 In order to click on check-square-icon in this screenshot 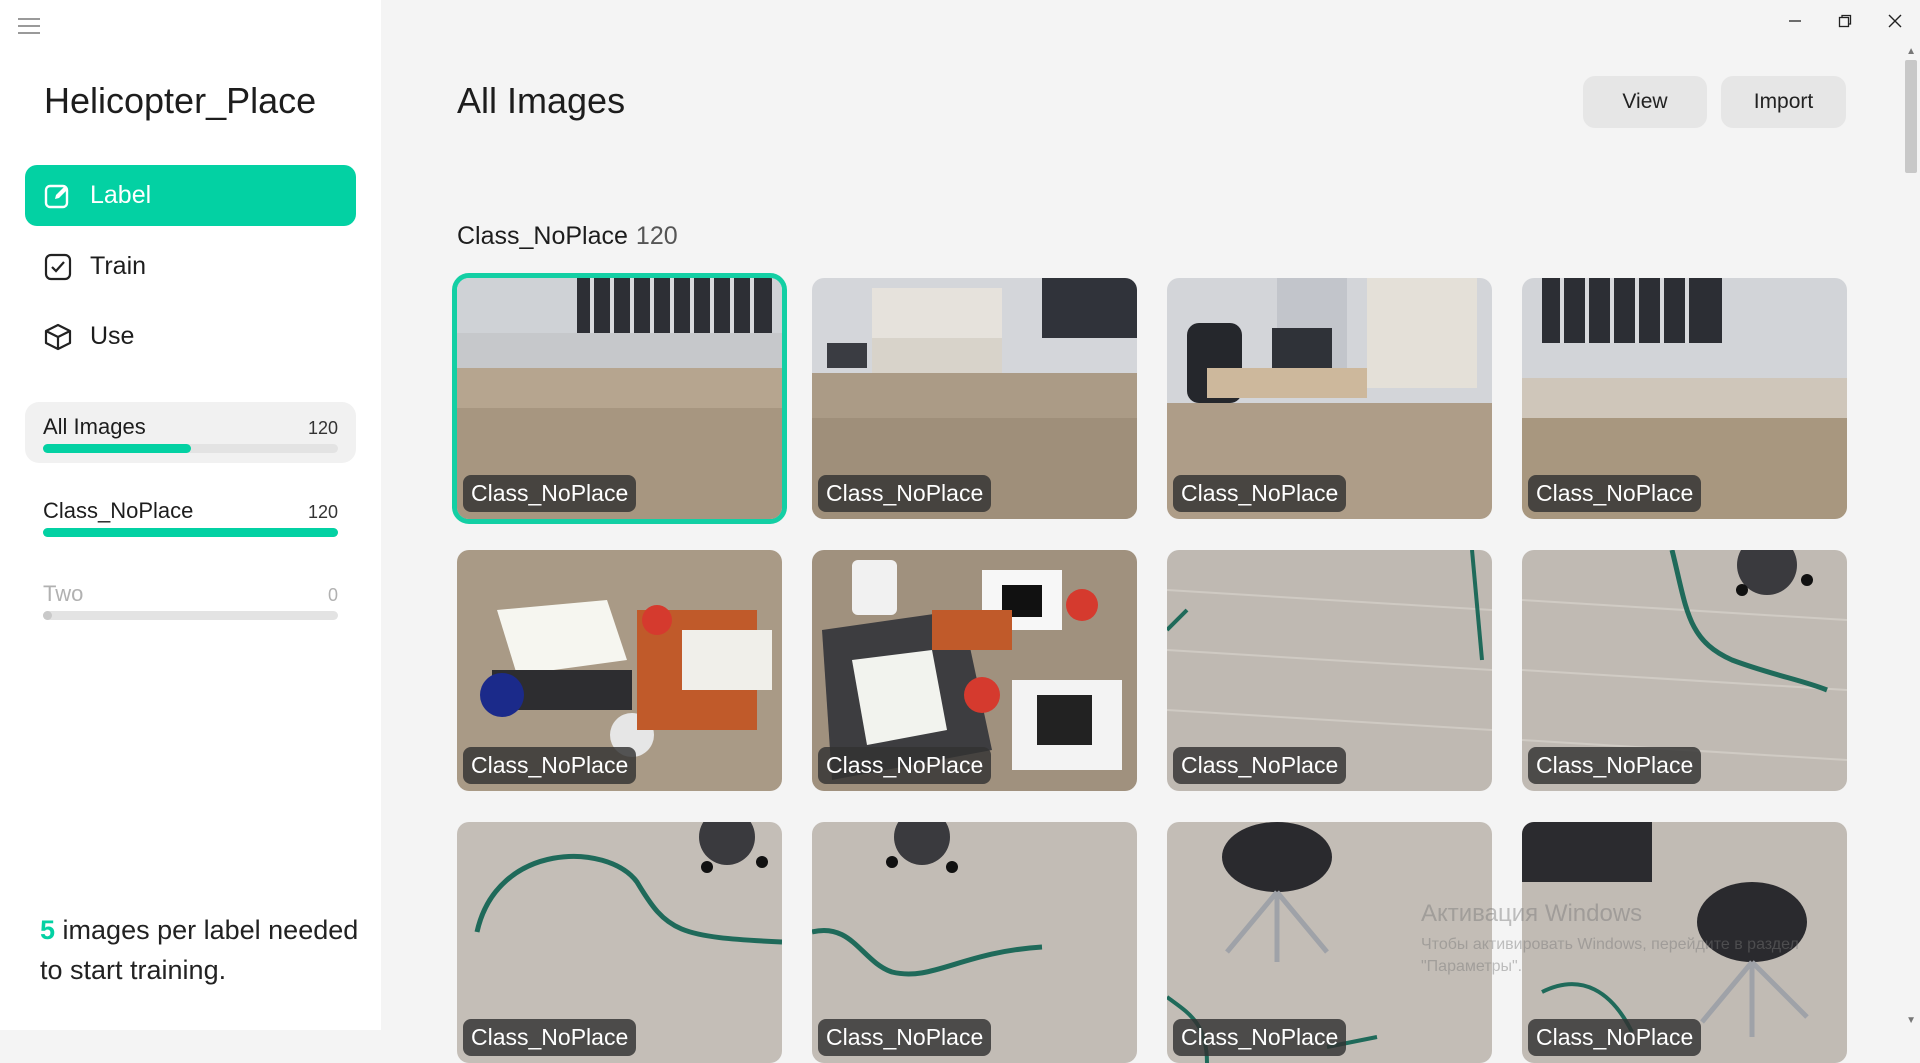, I will do `click(58, 267)`.